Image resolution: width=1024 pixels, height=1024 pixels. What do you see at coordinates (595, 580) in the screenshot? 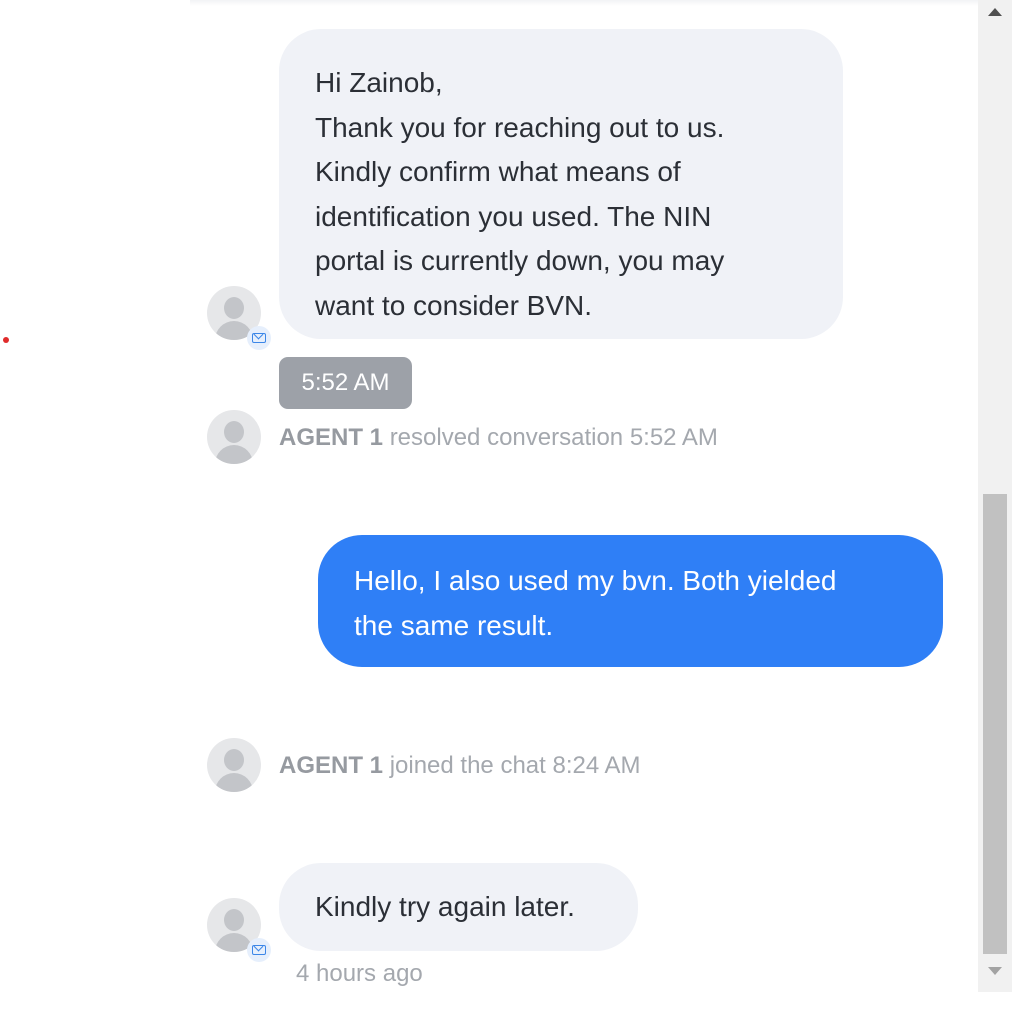
I see `message-line: Hello, I also used my bvn. Both yielded` at bounding box center [595, 580].